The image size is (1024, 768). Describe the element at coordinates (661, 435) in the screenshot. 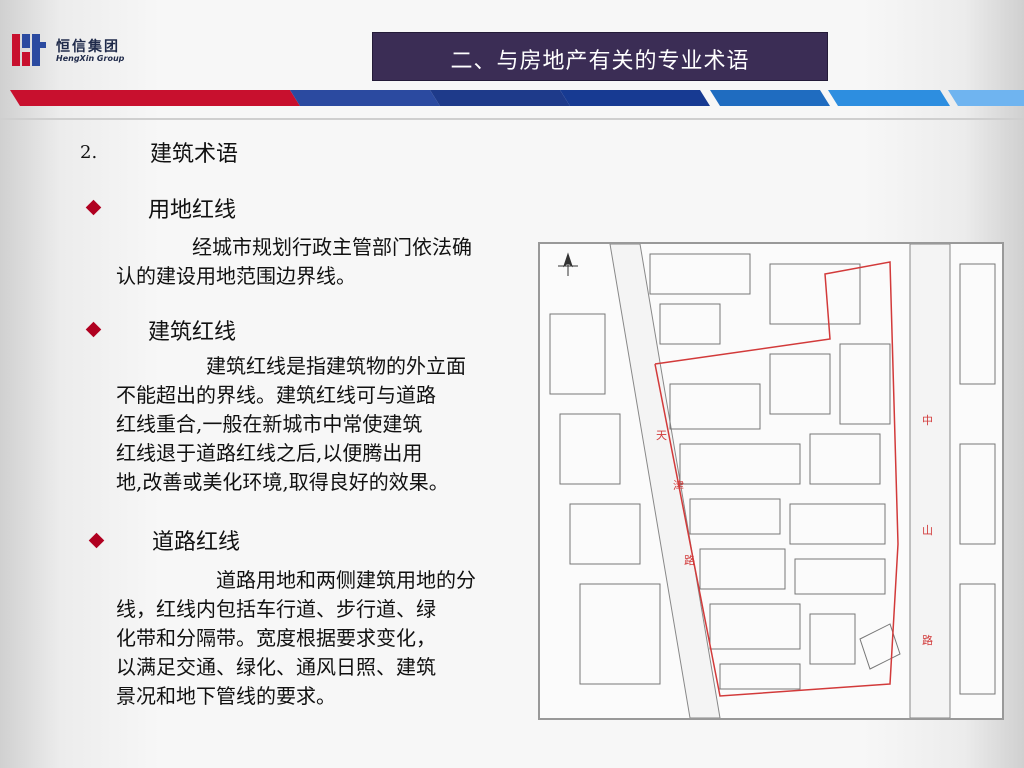

I see `left-road-label-1: 天` at that location.